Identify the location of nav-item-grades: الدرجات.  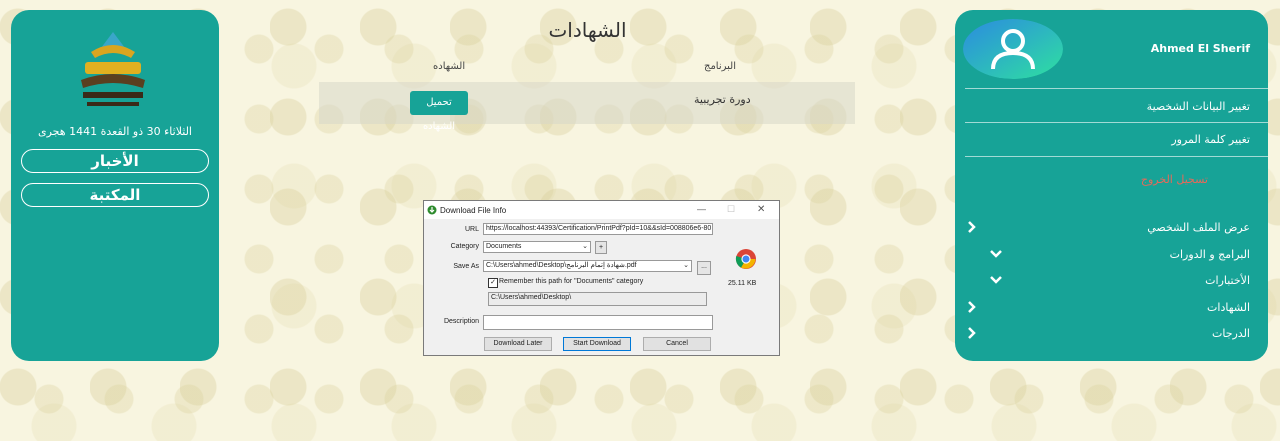
(1106, 335).